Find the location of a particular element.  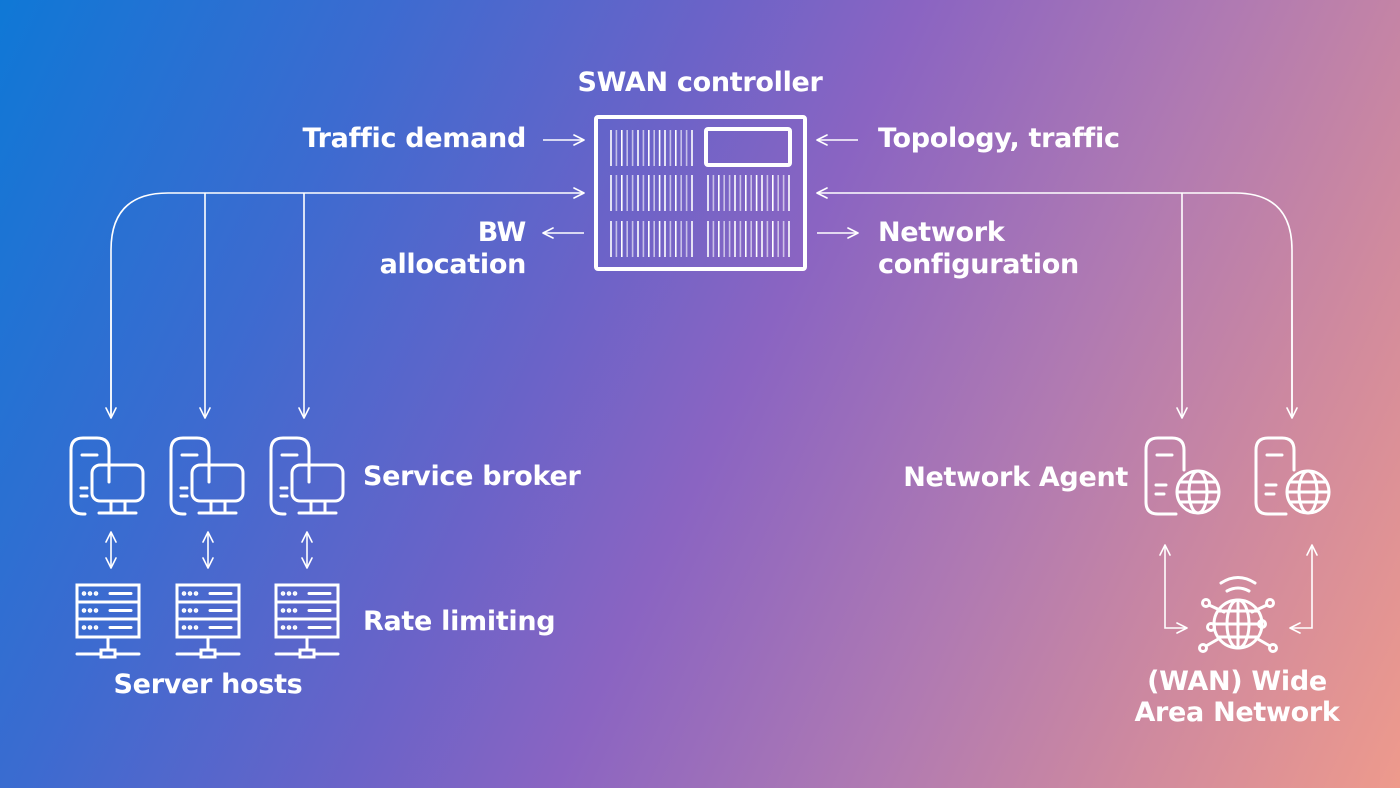

server-hosts-label: Server hosts is located at coordinates (208, 684).